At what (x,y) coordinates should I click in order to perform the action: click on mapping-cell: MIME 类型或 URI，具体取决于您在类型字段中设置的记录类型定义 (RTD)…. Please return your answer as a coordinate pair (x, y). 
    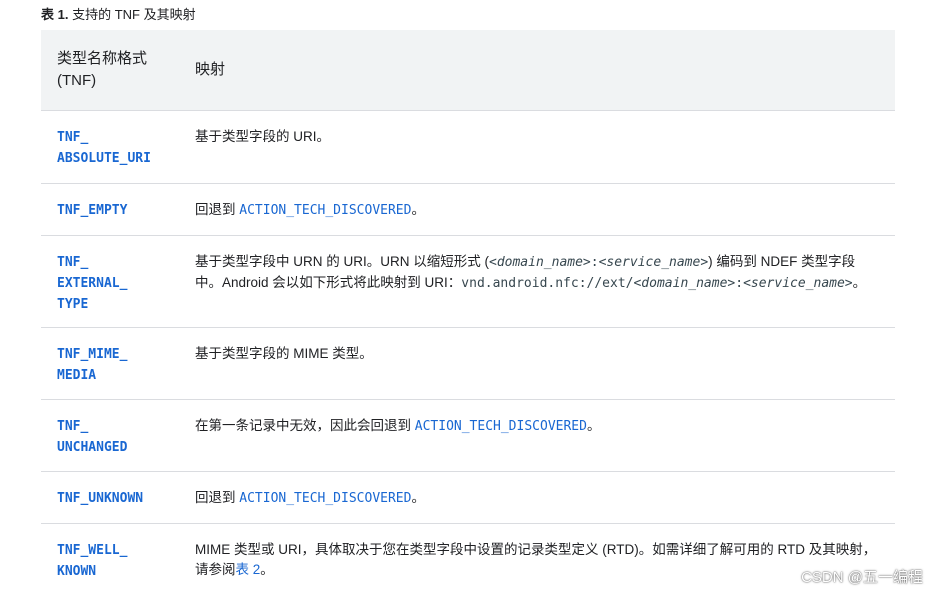
    Looking at the image, I should click on (537, 559).